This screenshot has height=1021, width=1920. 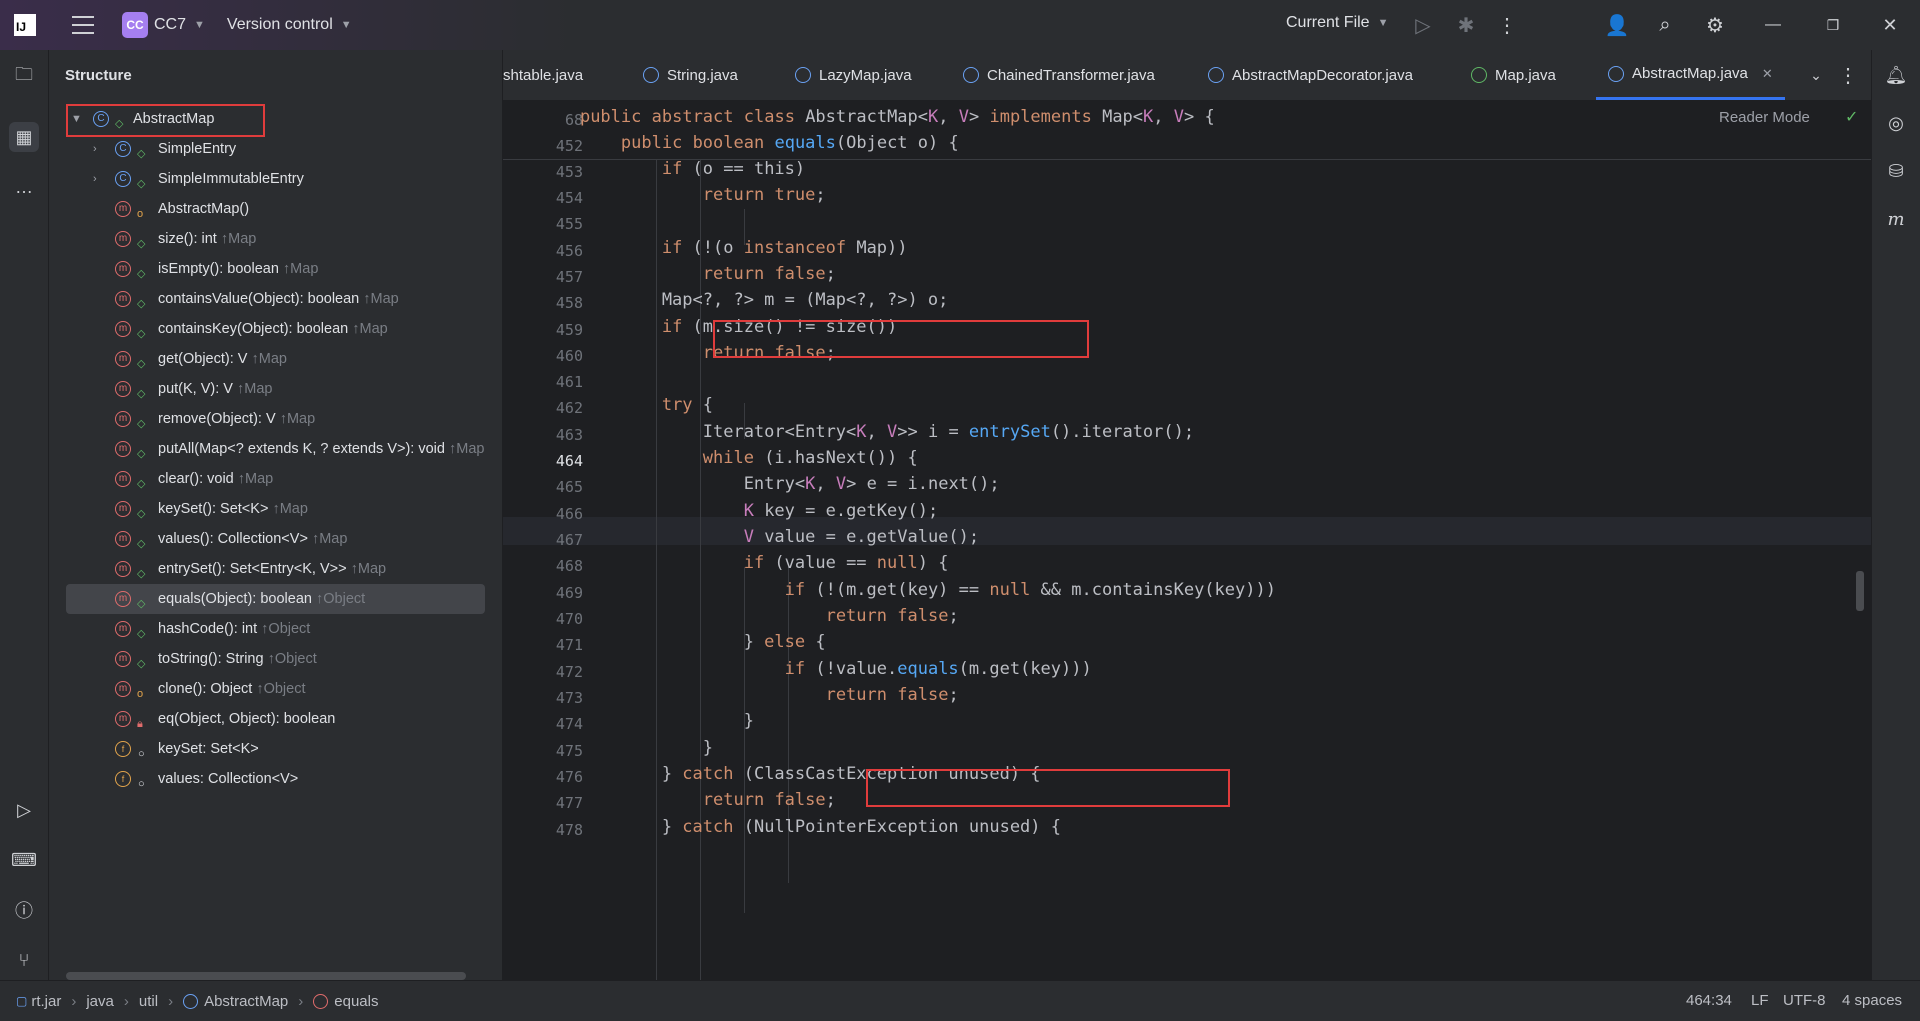 What do you see at coordinates (266, 976) in the screenshot?
I see `horizontal-scrollbar` at bounding box center [266, 976].